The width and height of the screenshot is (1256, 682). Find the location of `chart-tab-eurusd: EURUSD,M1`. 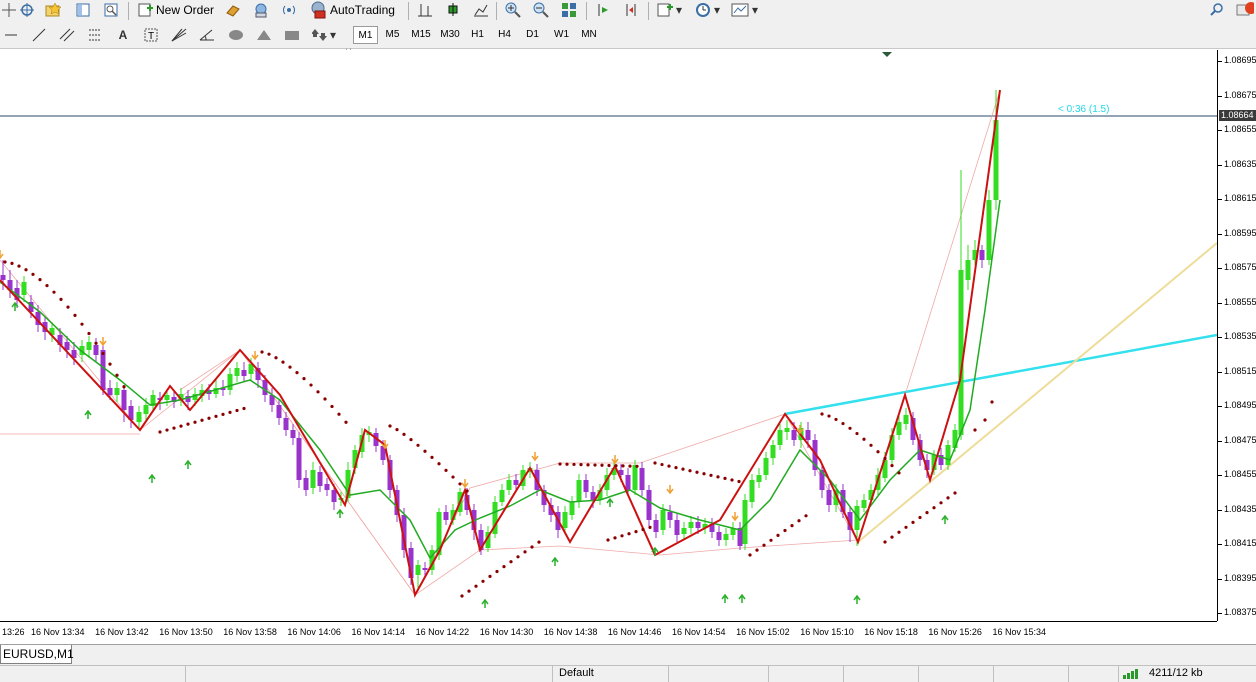

chart-tab-eurusd: EURUSD,M1 is located at coordinates (37, 654).